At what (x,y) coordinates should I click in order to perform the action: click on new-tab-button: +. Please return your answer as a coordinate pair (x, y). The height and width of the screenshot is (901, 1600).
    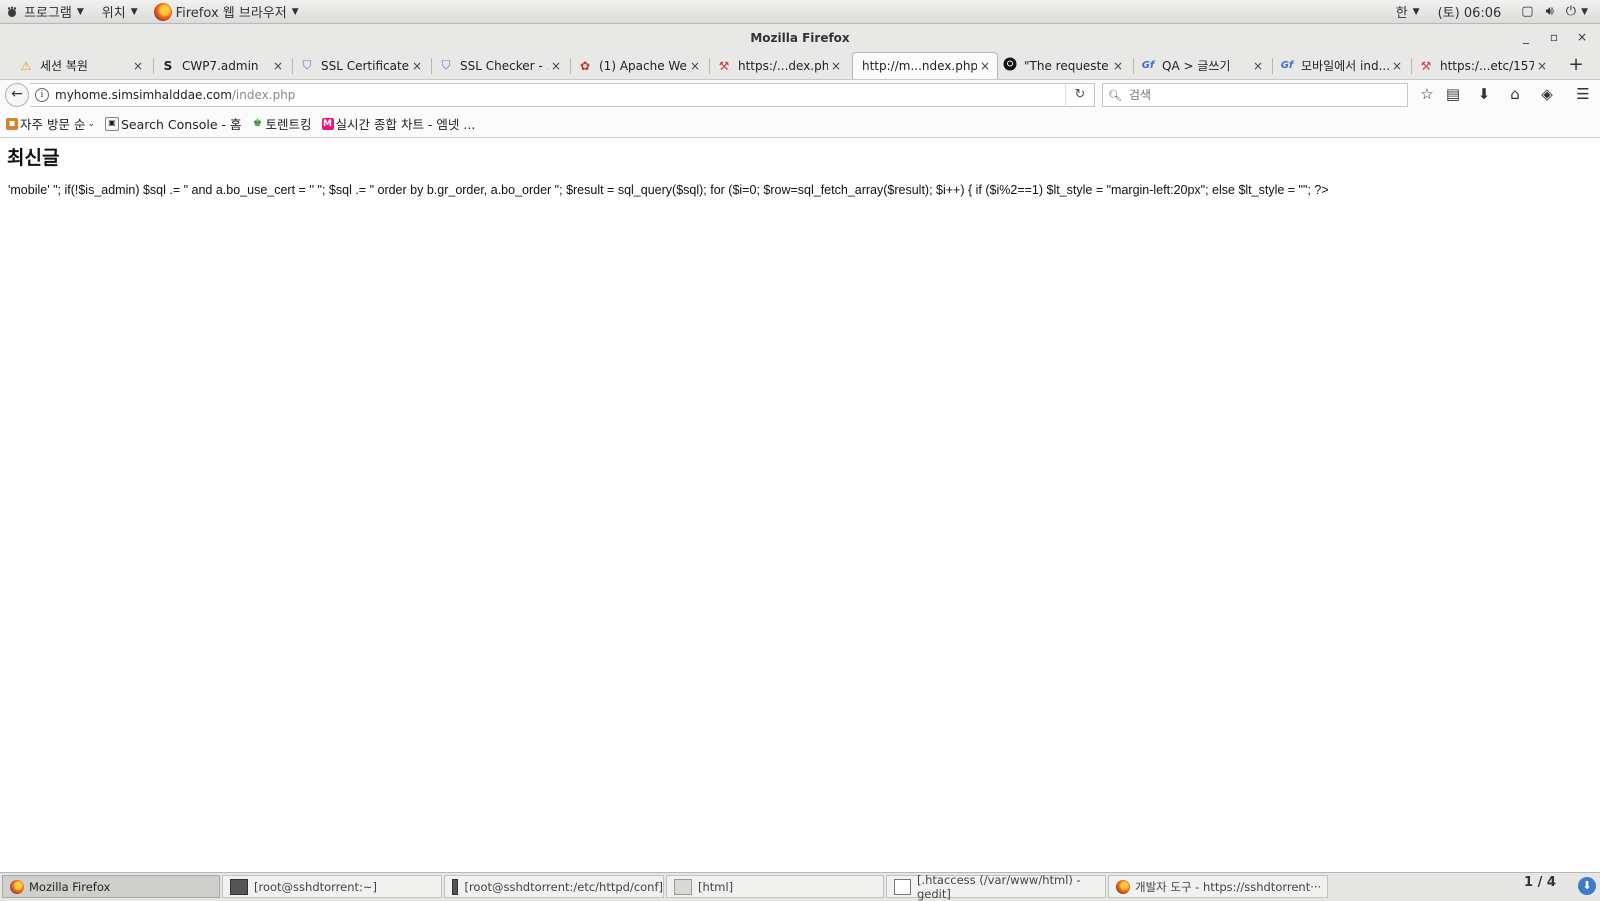
    Looking at the image, I should click on (1576, 65).